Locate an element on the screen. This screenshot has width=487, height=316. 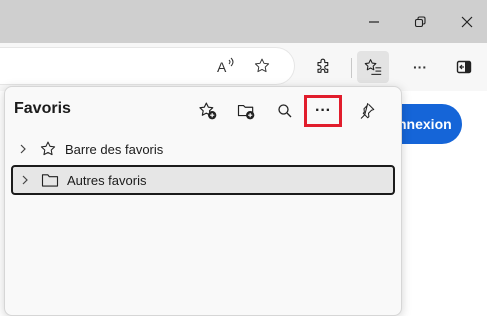
list-item-label: Autres favoris is located at coordinates (107, 180).